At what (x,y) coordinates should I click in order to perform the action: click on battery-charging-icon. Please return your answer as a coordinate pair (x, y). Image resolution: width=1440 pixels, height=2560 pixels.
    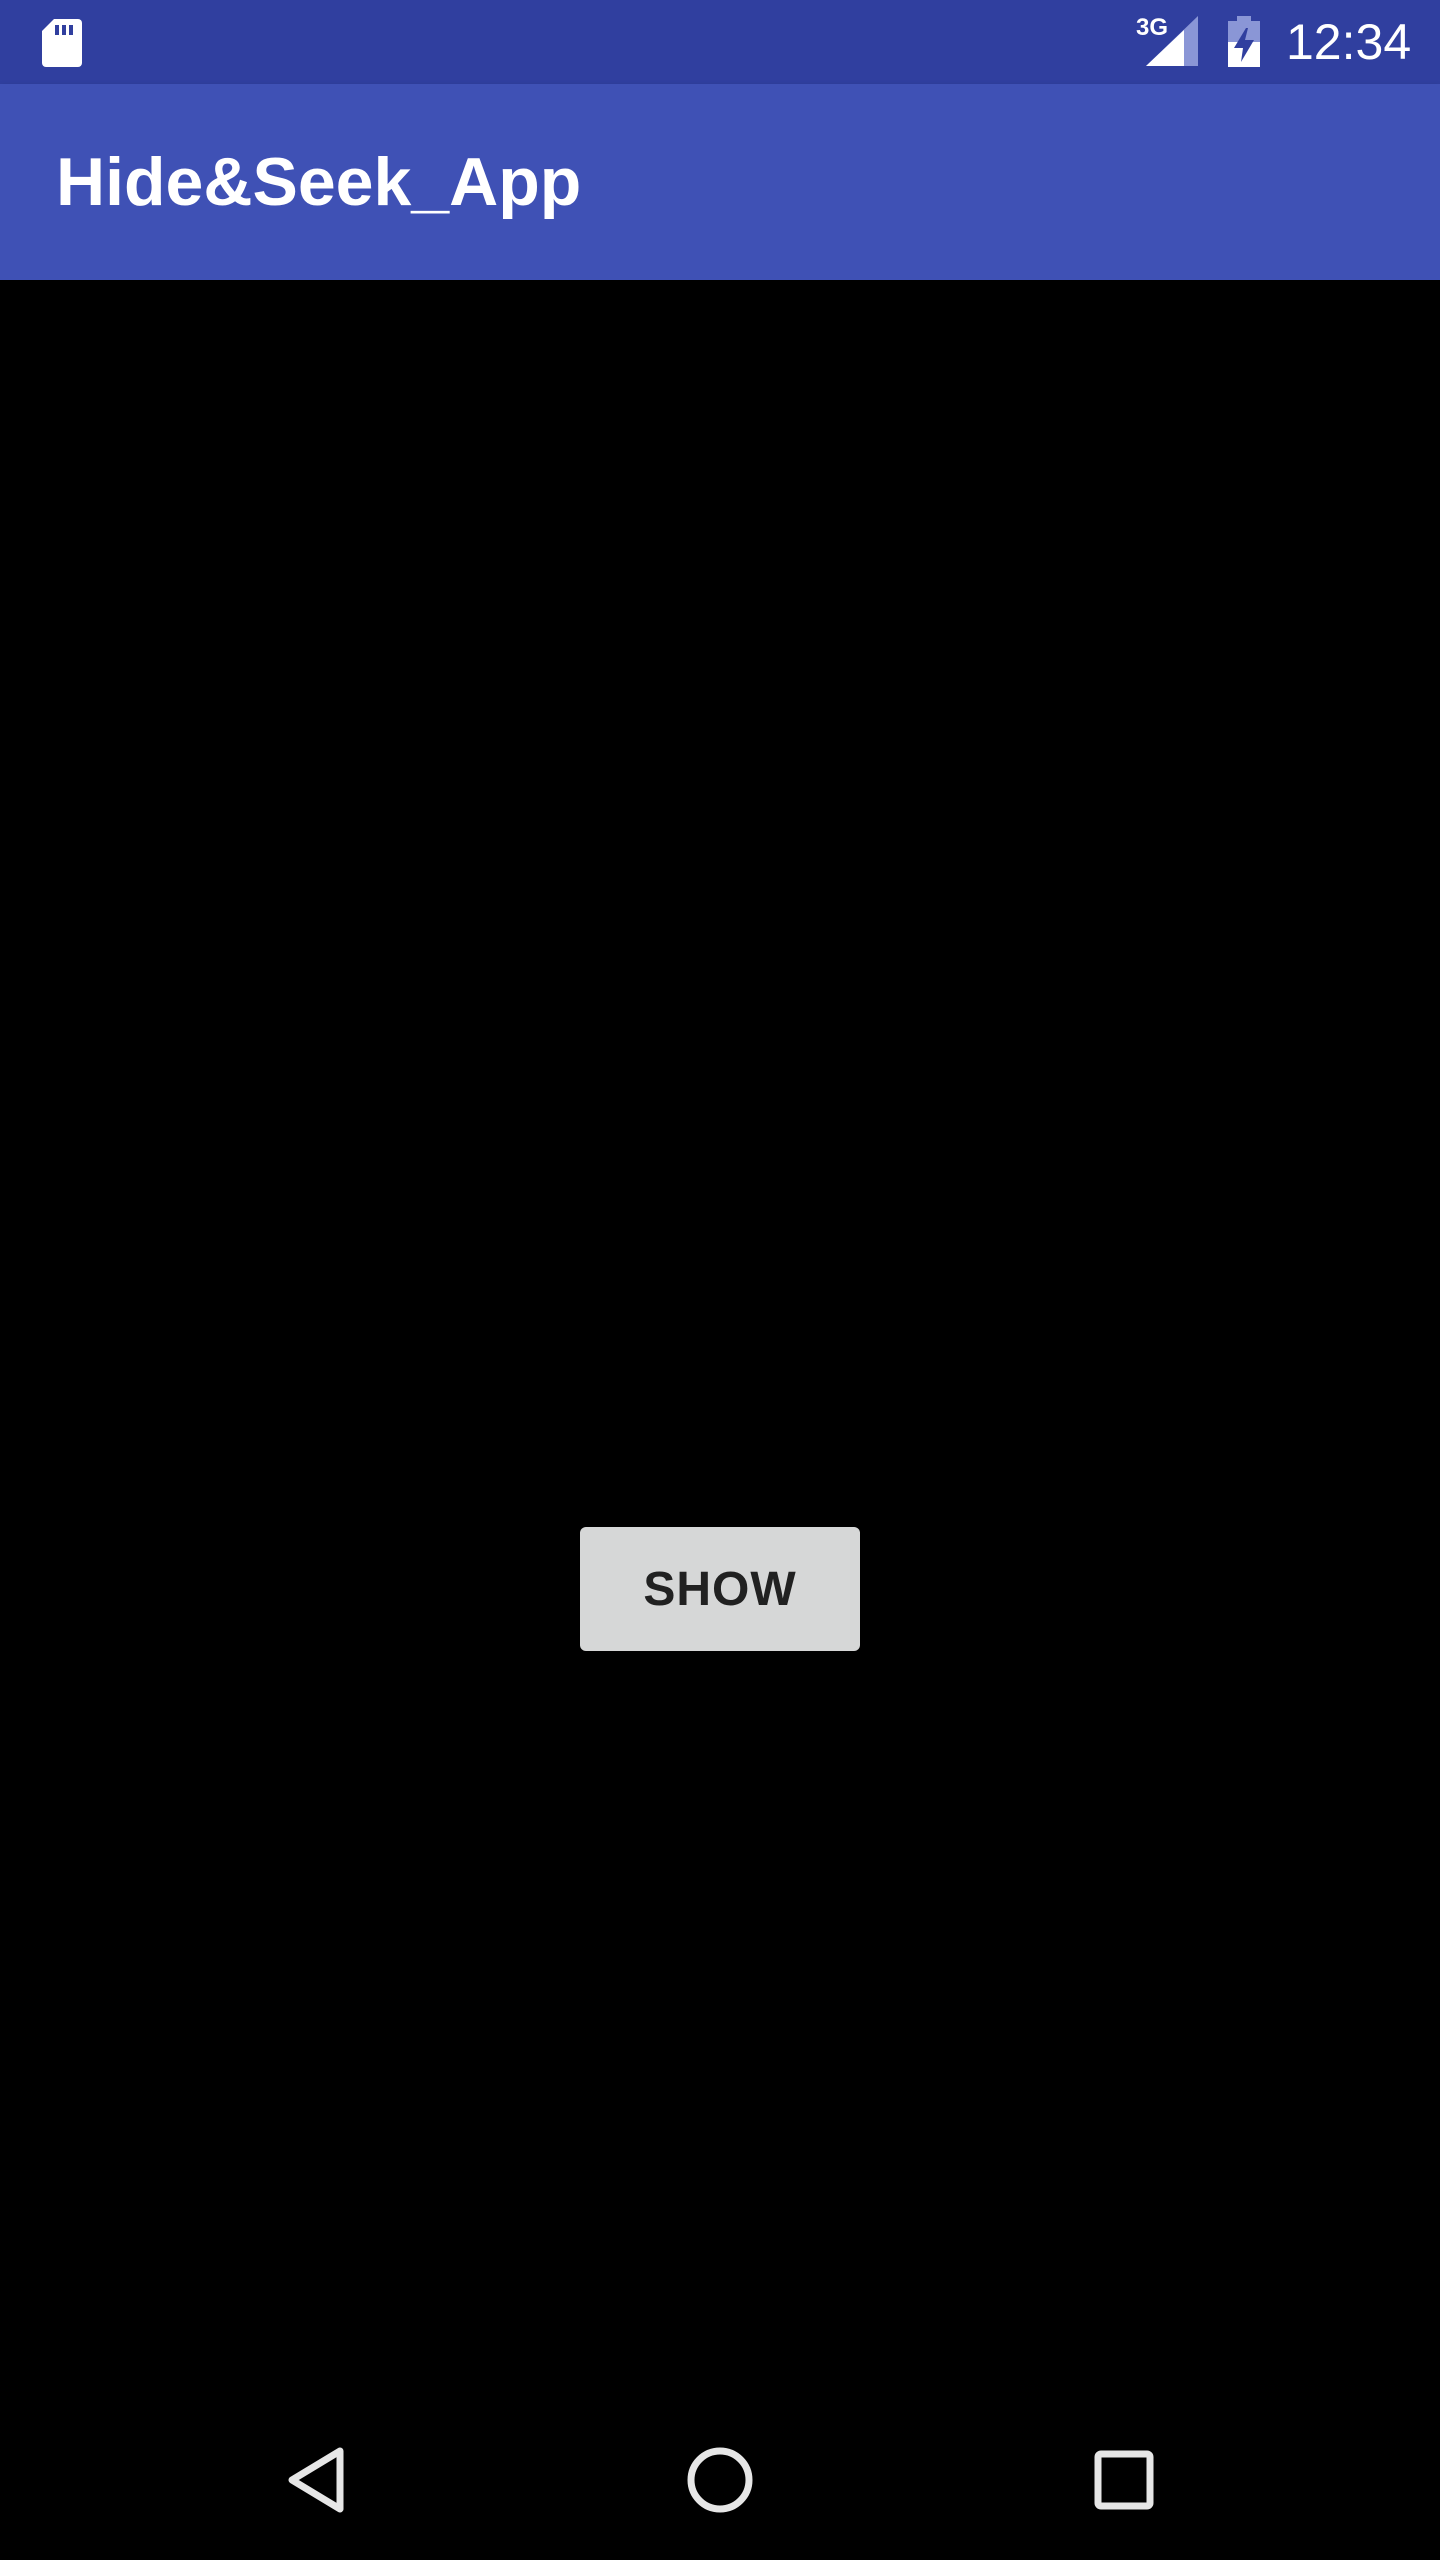
    Looking at the image, I should click on (1244, 41).